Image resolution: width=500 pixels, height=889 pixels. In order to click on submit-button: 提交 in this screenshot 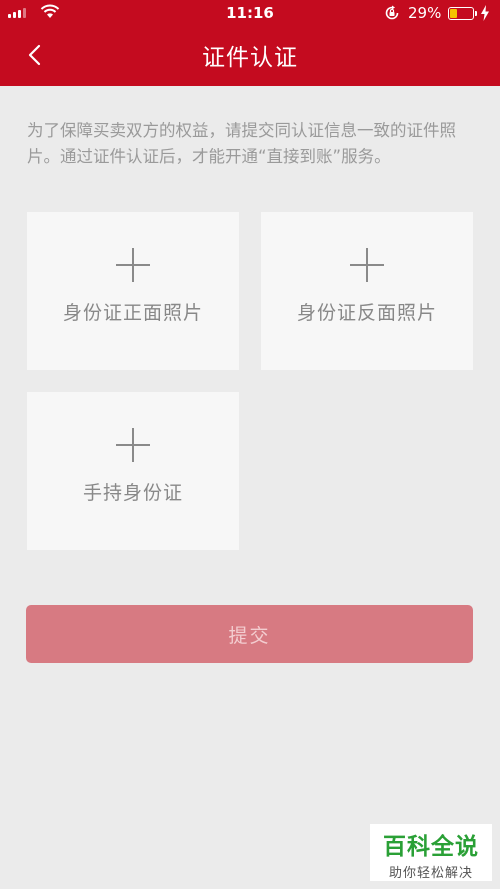, I will do `click(249, 634)`.